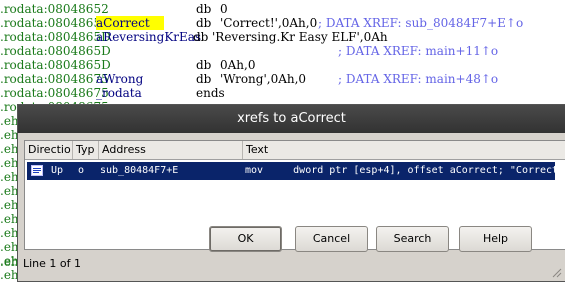 The height and width of the screenshot is (282, 565). Describe the element at coordinates (224, 9) in the screenshot. I see `listing-operand: 0` at that location.